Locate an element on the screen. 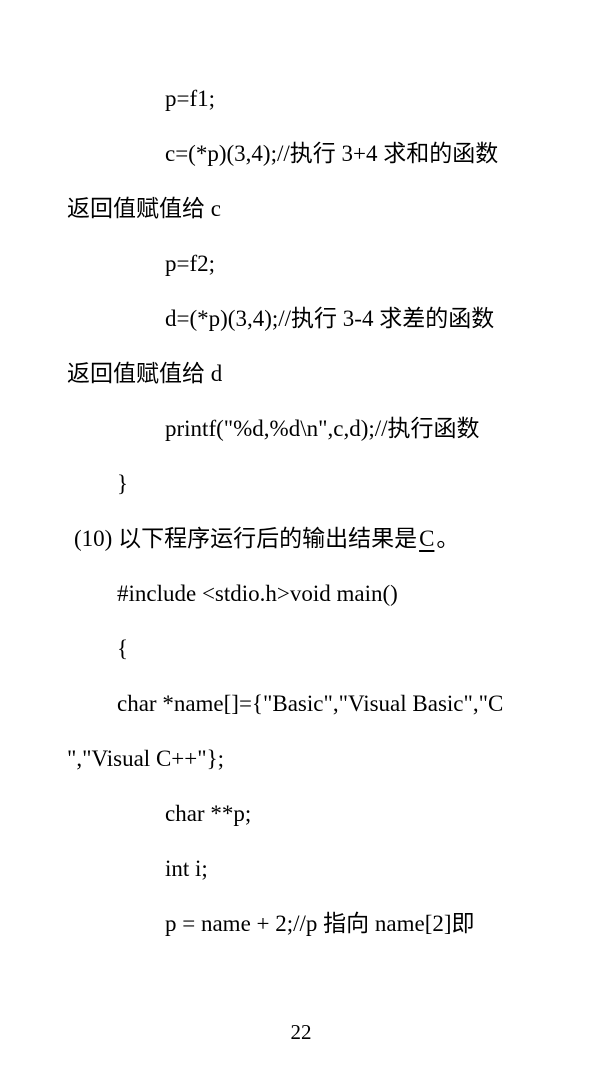 The height and width of the screenshot is (1071, 602). question-10: (10) 以下程序运行后的输出结果是 C 。 is located at coordinates (266, 539).